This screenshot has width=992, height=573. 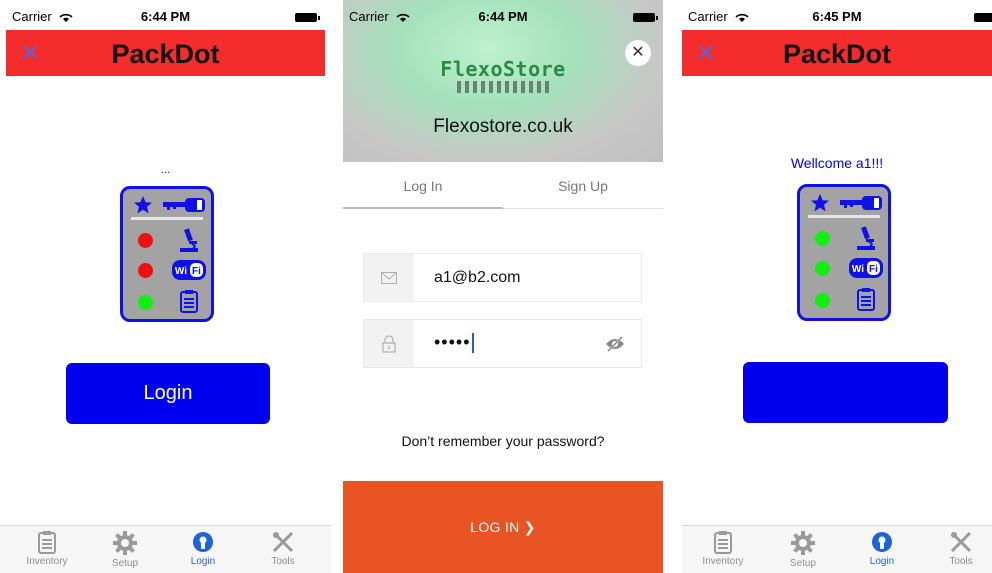 I want to click on email-field: a1@b2.com, so click(x=502, y=277).